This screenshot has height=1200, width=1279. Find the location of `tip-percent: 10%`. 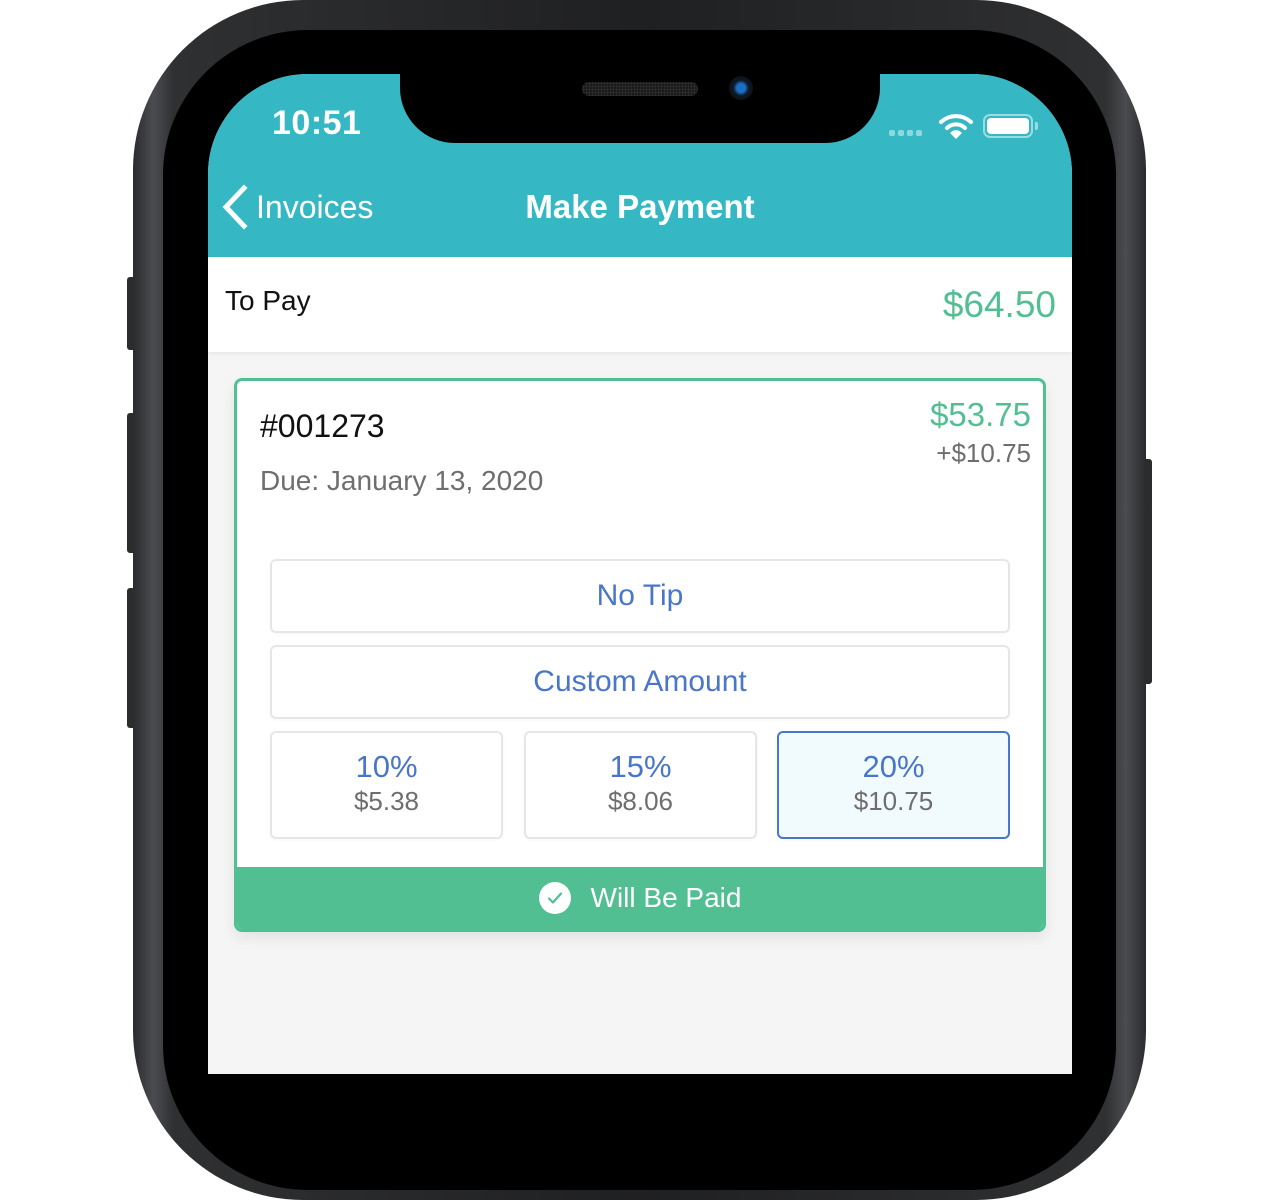

tip-percent: 10% is located at coordinates (386, 766).